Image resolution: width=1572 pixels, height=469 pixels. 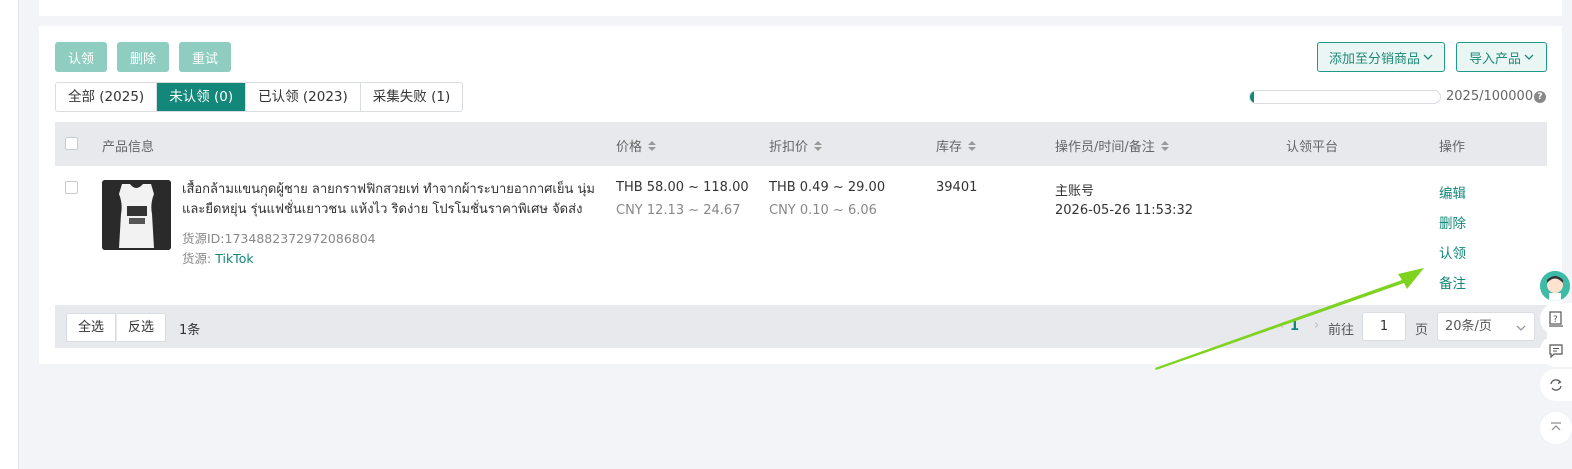 I want to click on select-all-checkbox, so click(x=71, y=143).